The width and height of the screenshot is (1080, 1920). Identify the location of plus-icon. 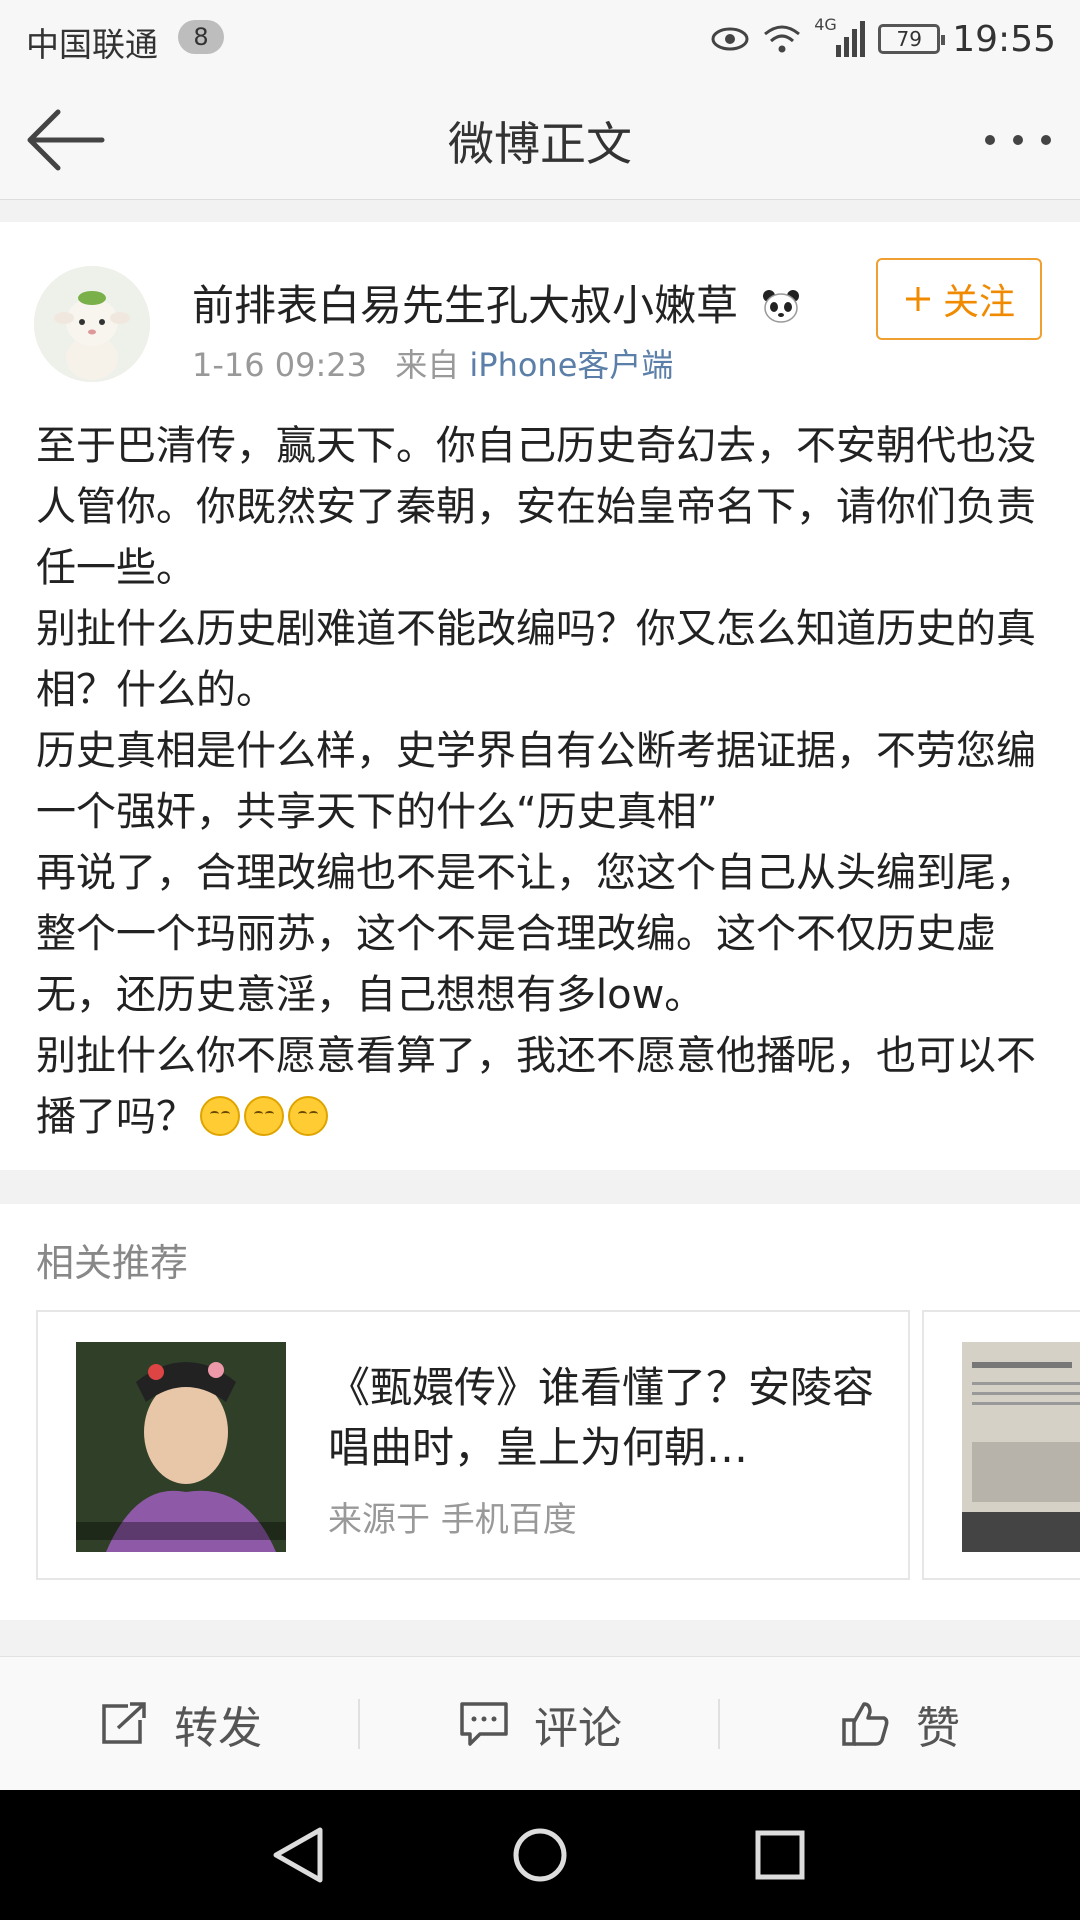
(917, 299).